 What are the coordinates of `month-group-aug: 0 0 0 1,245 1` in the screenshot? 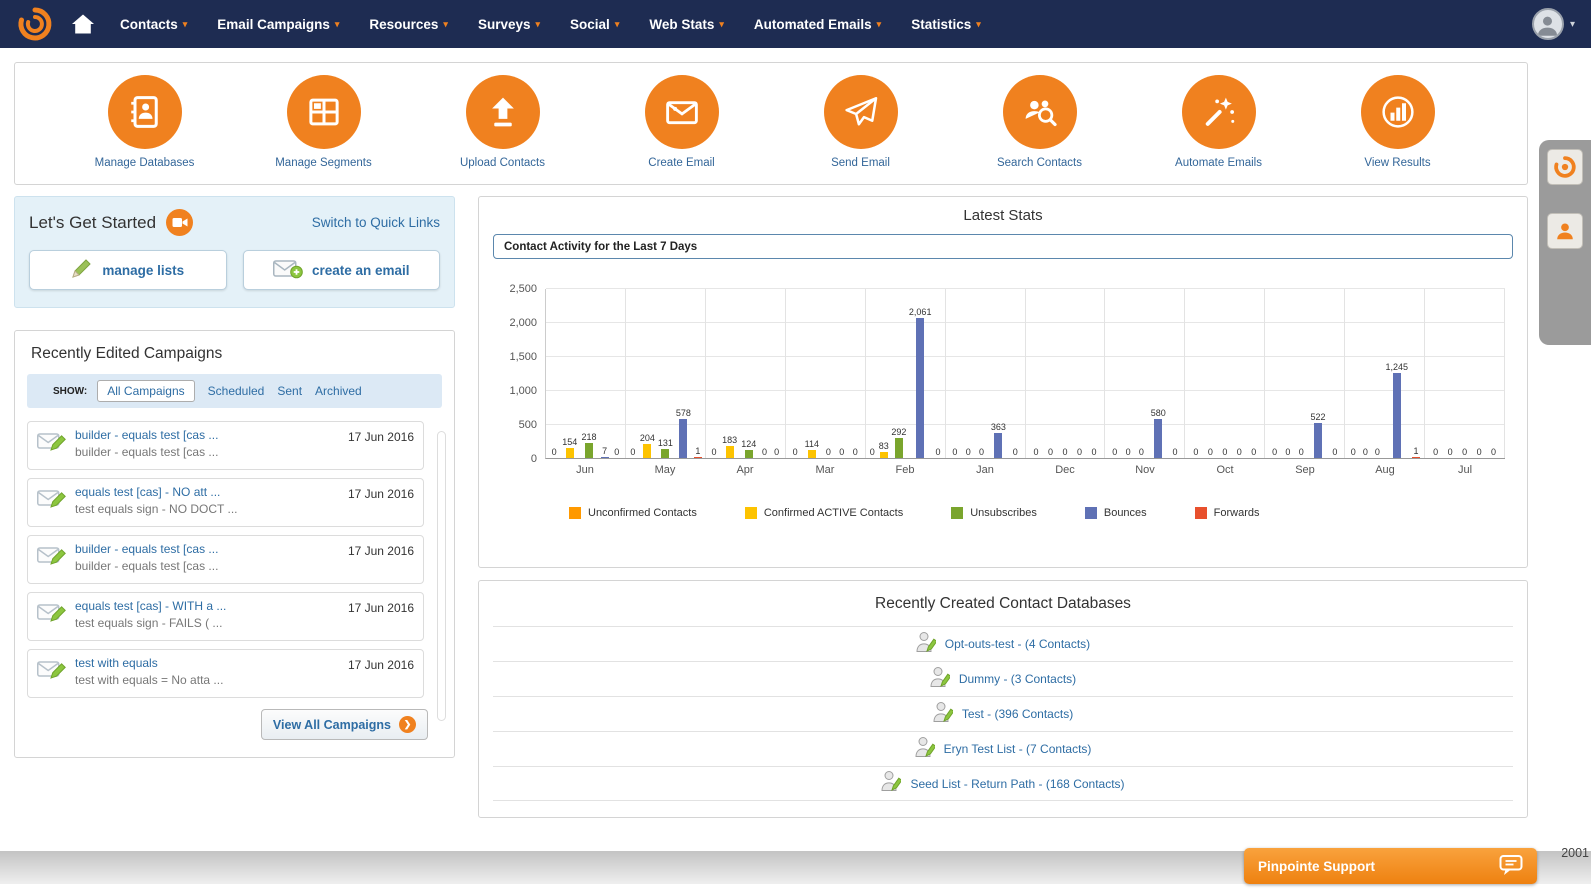 It's located at (1385, 373).